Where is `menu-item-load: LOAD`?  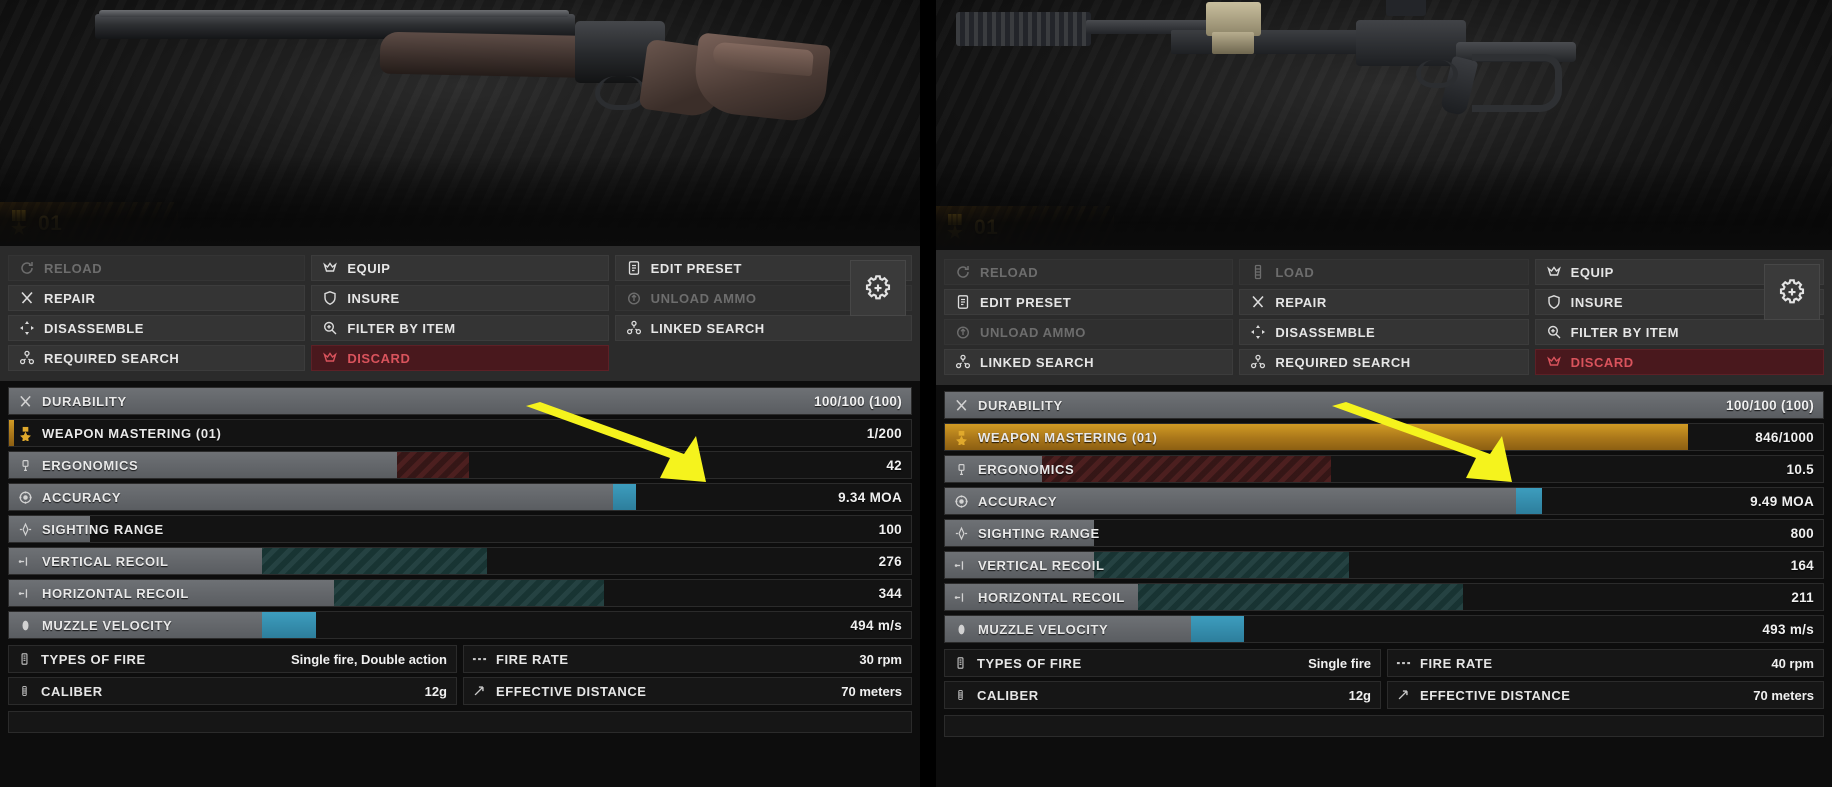
menu-item-load: LOAD is located at coordinates (1384, 272).